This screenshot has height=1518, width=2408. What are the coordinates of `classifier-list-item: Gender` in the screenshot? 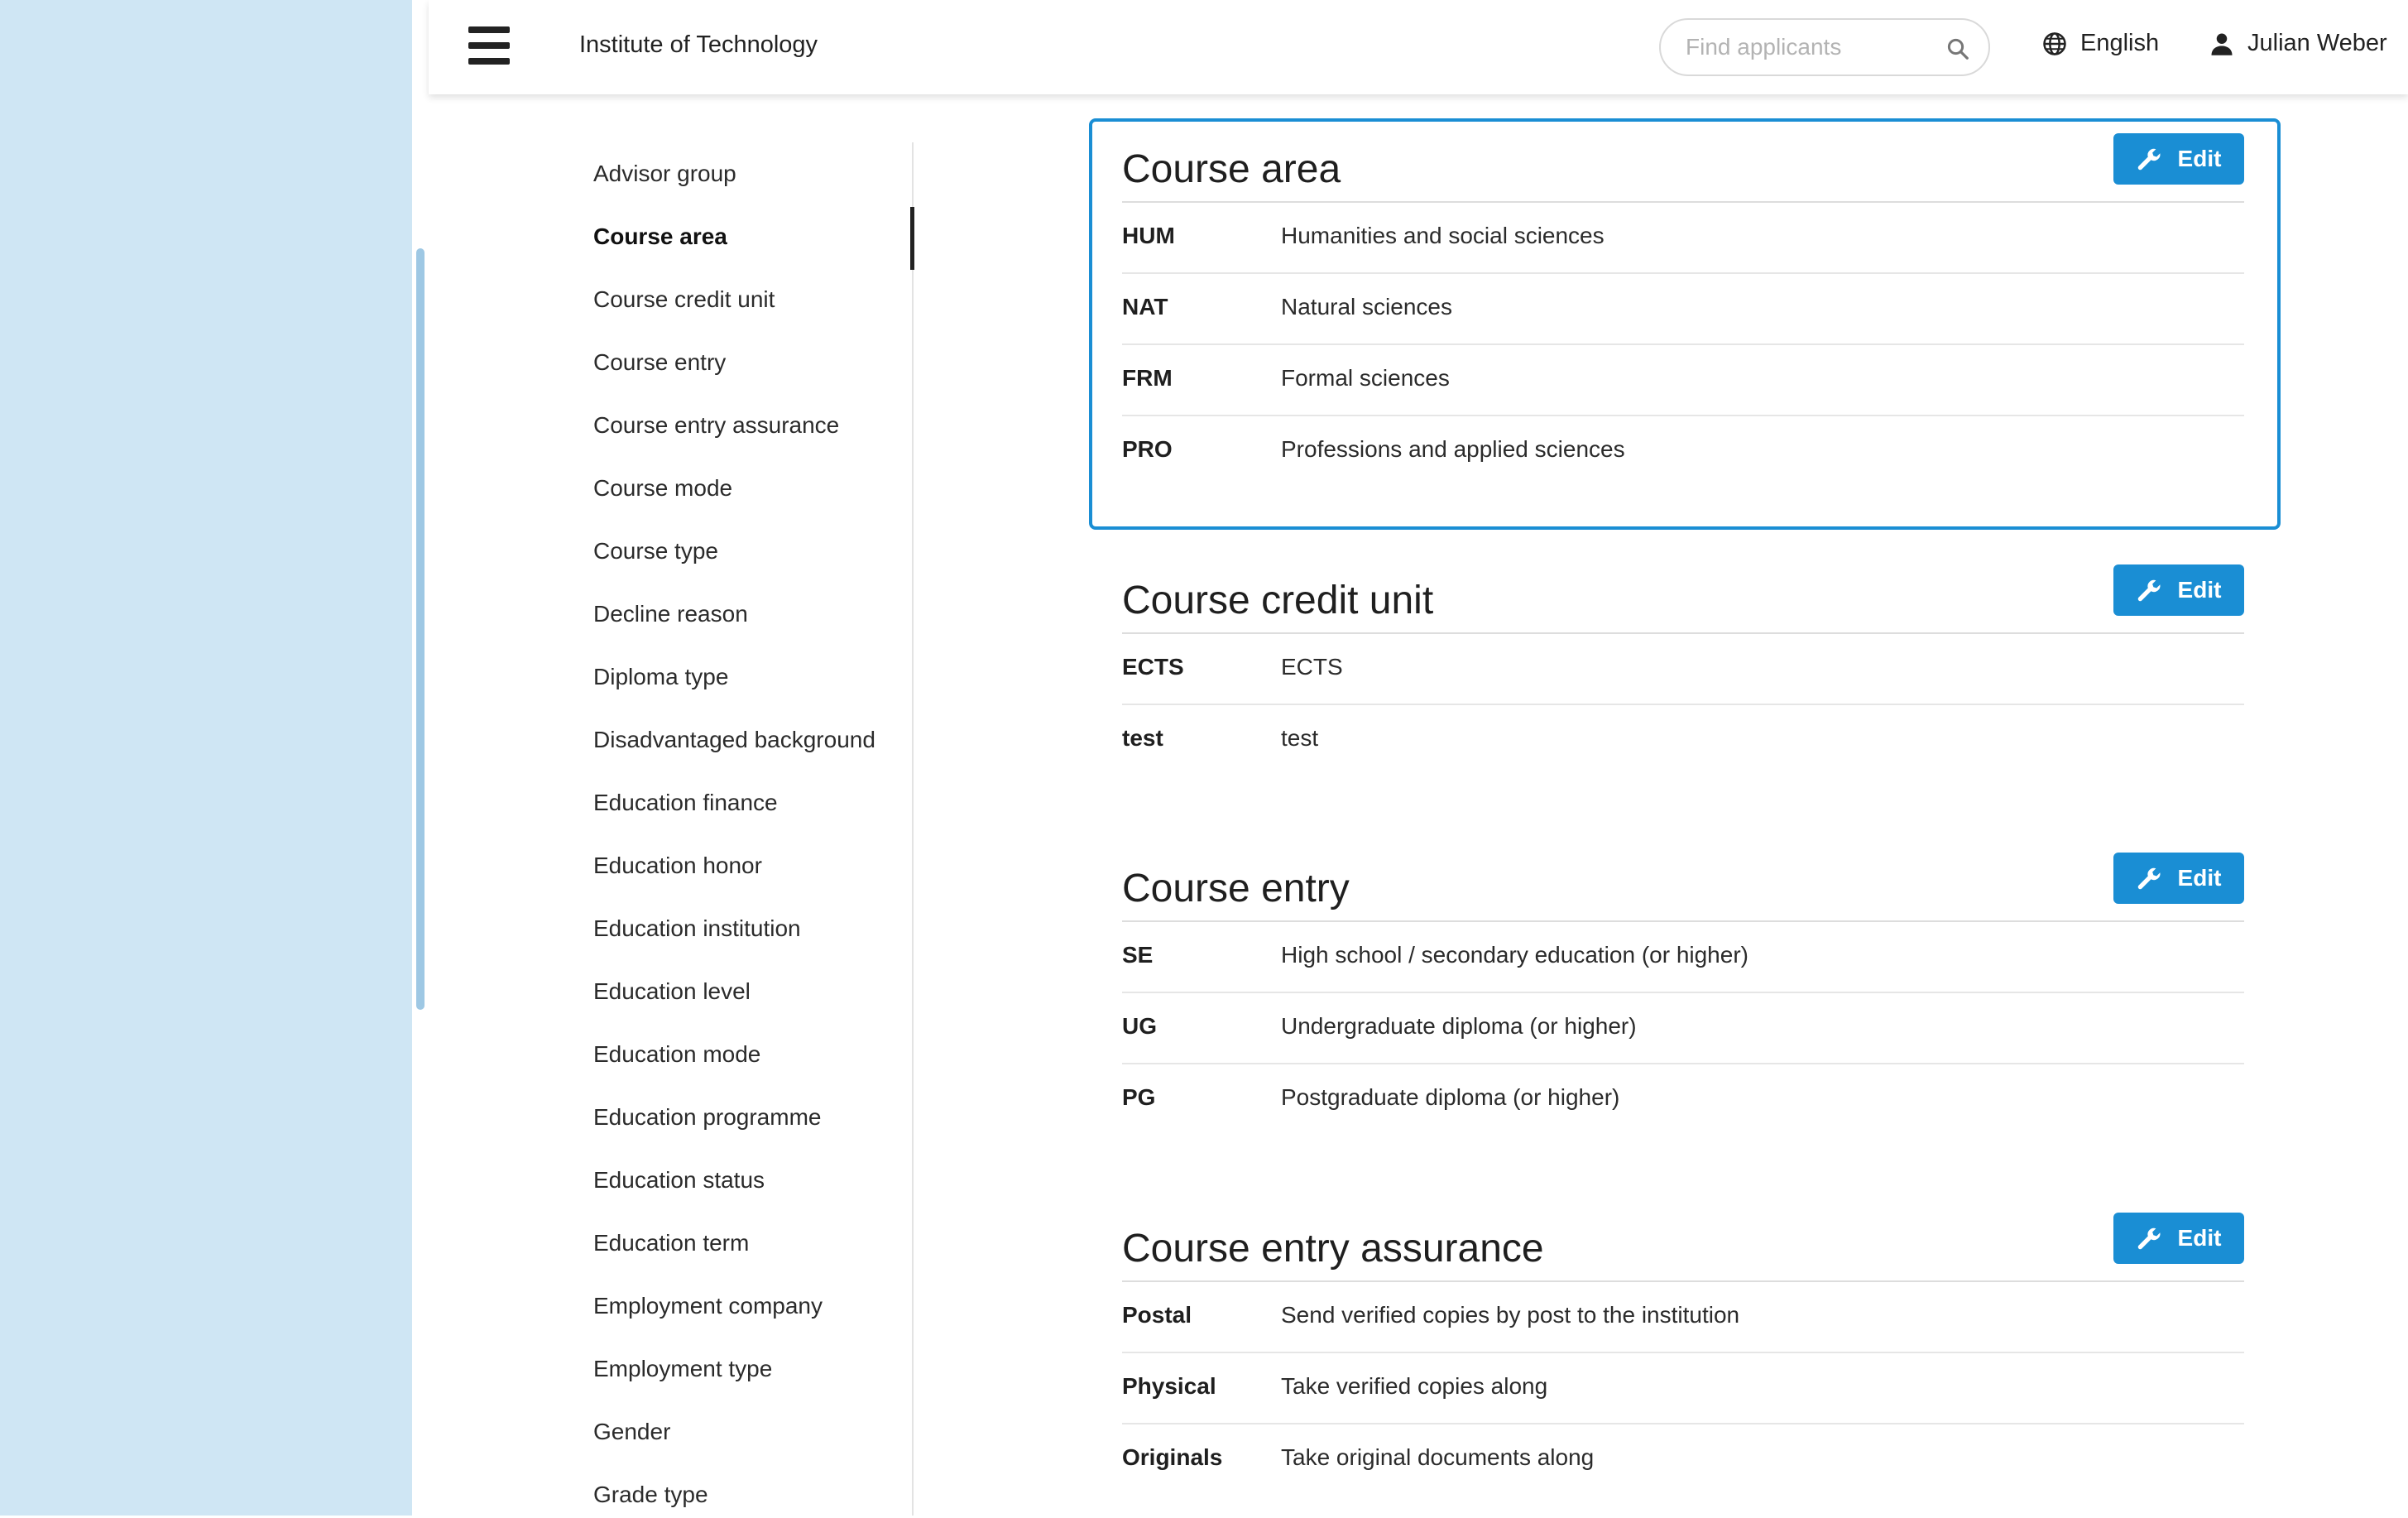 It's located at (631, 1432).